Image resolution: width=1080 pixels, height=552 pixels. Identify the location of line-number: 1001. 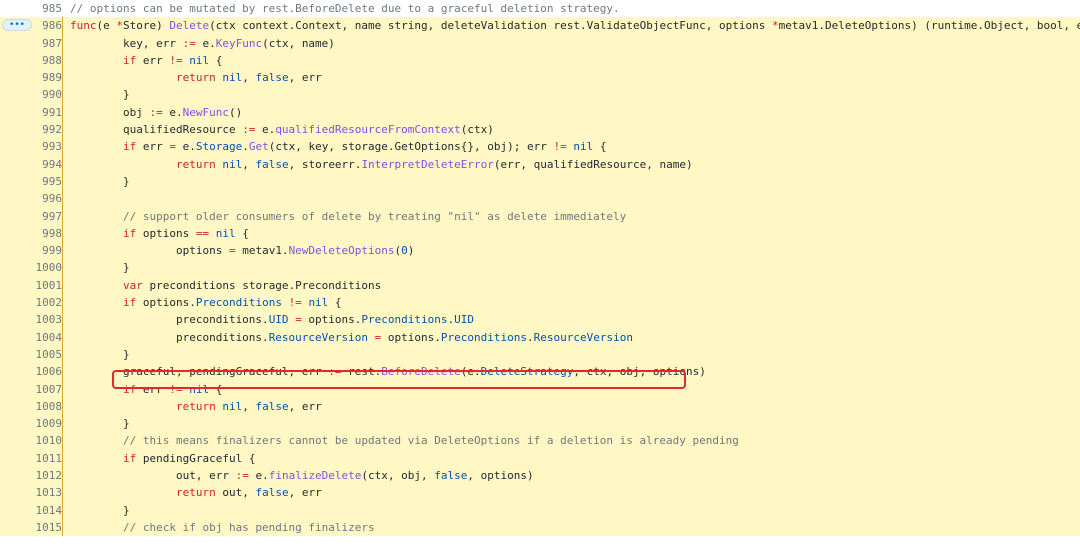
(36, 285).